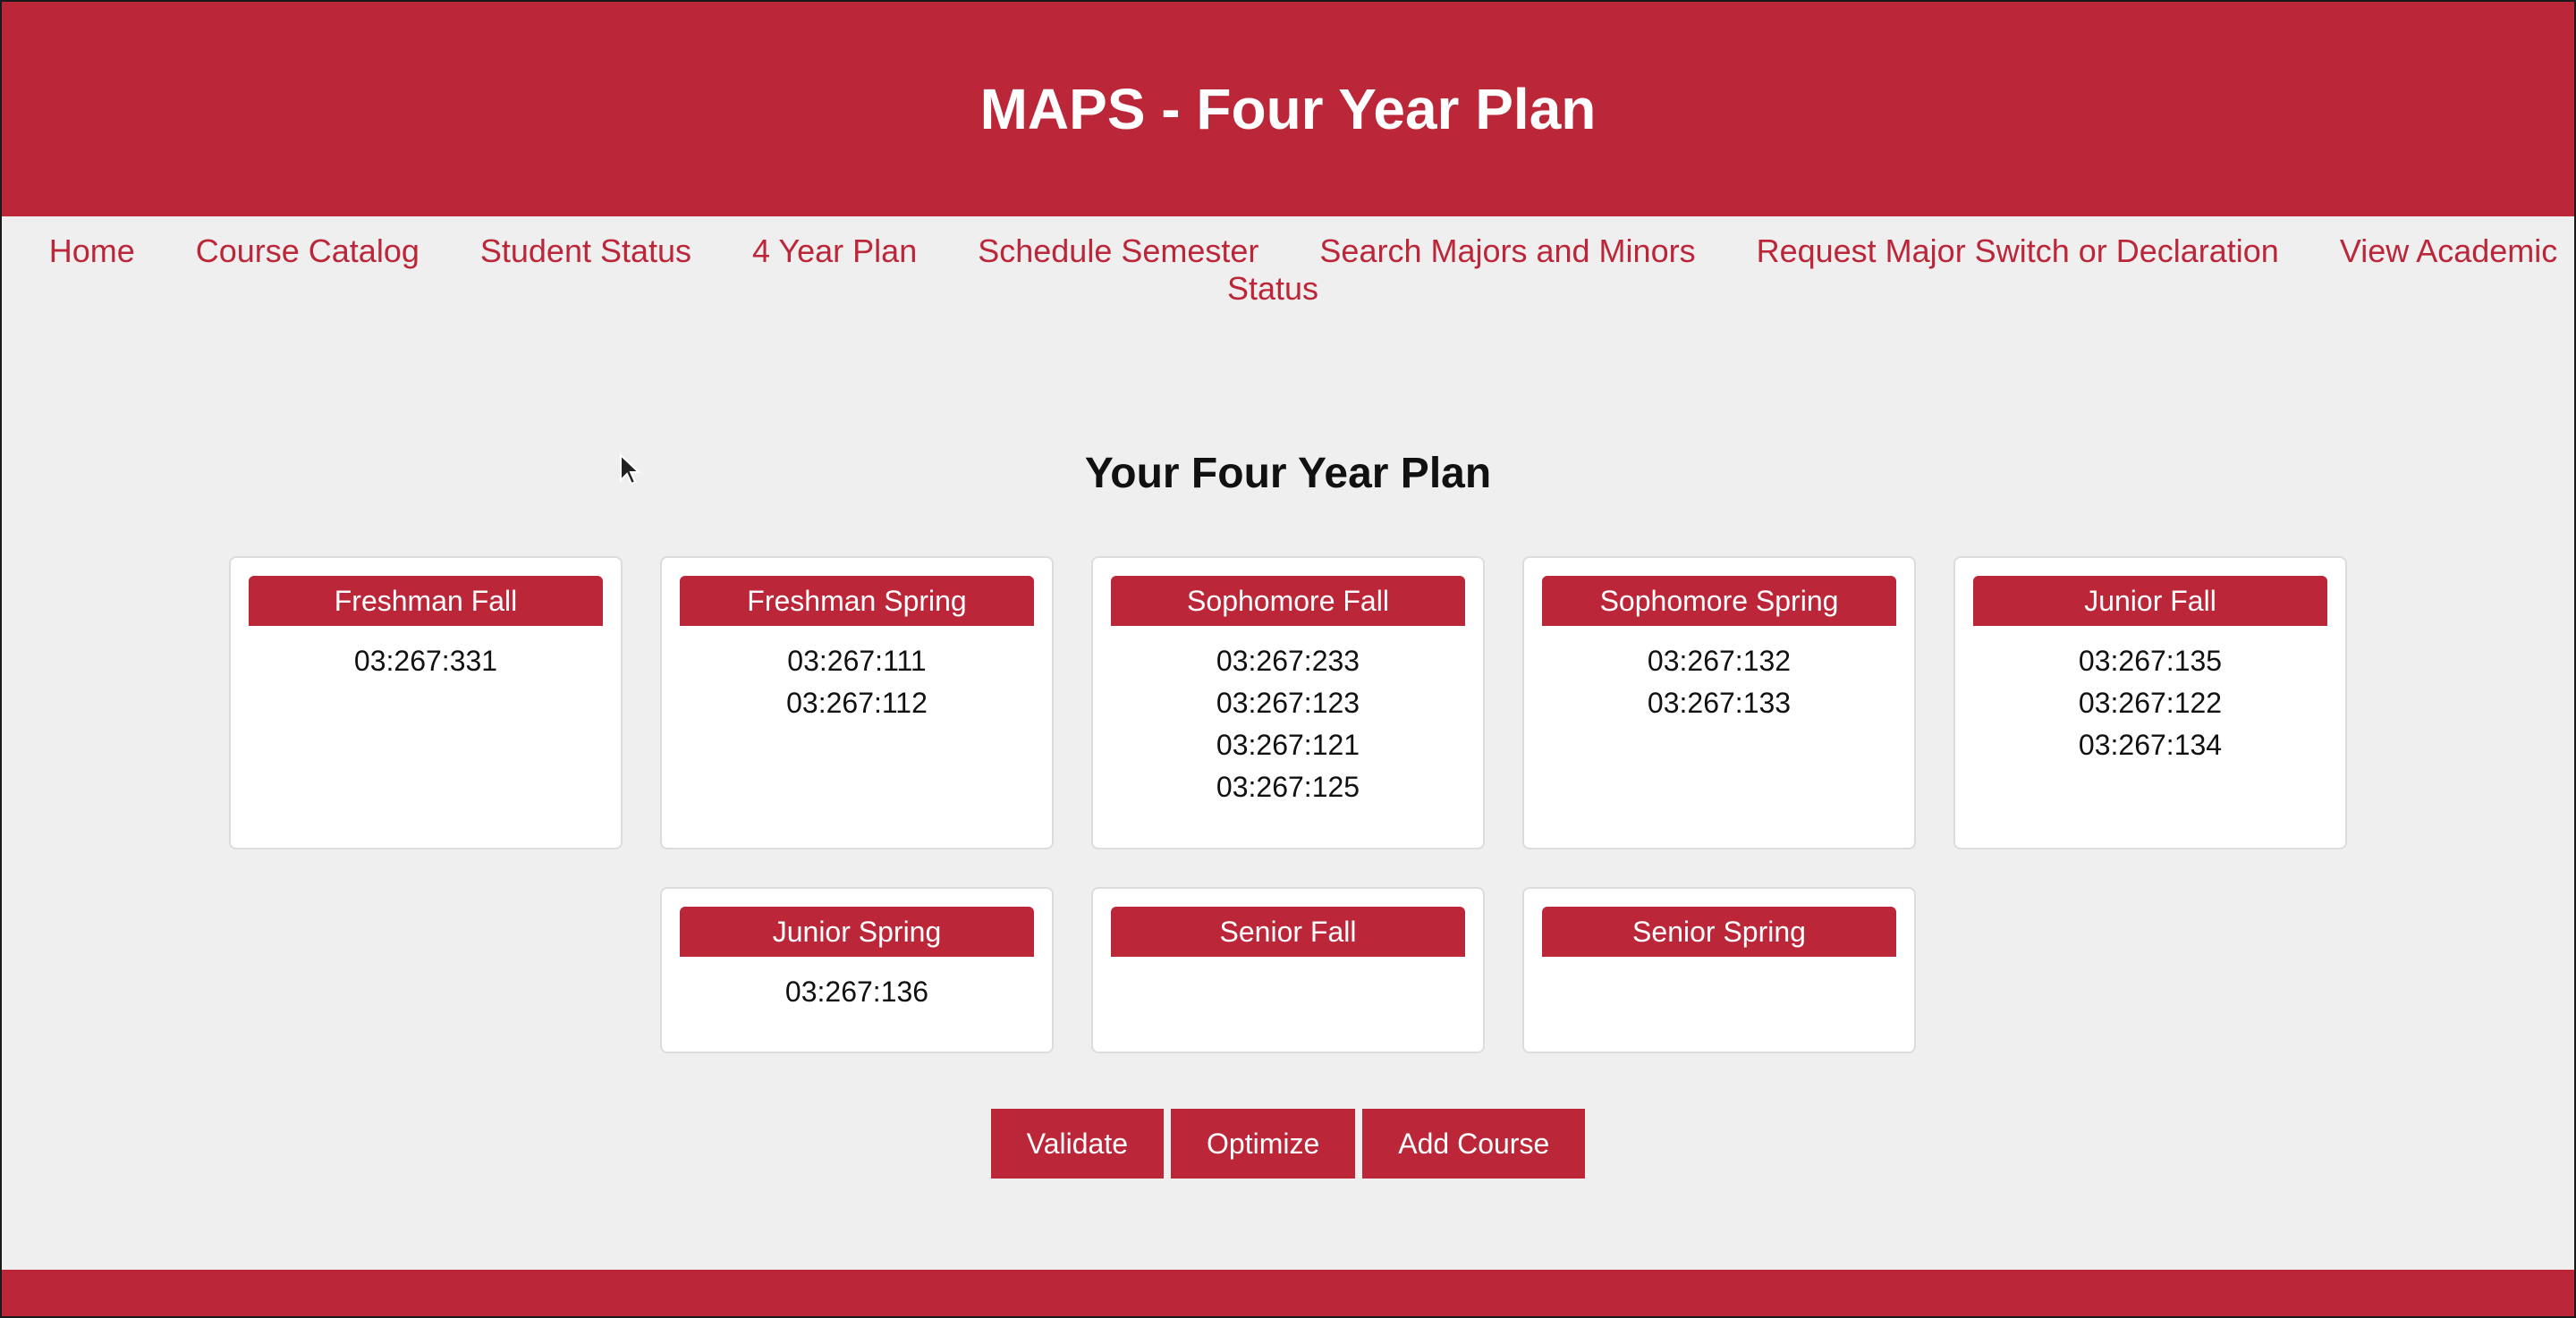  I want to click on course-item: 03:267:123, so click(1288, 703).